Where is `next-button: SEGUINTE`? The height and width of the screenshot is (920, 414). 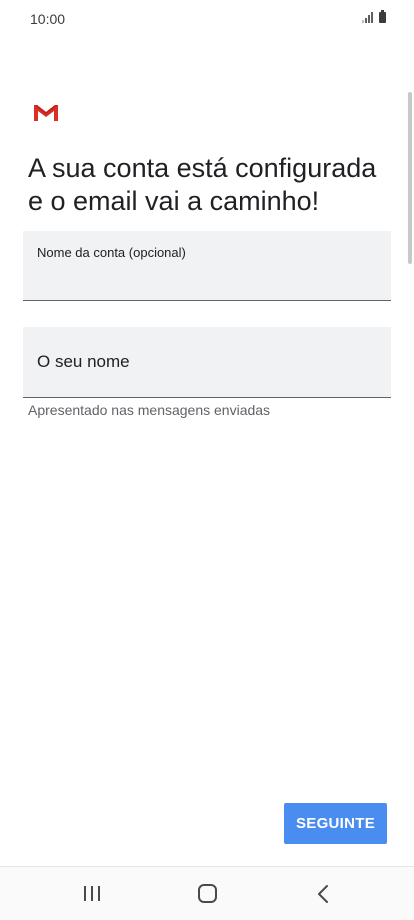
next-button: SEGUINTE is located at coordinates (335, 823).